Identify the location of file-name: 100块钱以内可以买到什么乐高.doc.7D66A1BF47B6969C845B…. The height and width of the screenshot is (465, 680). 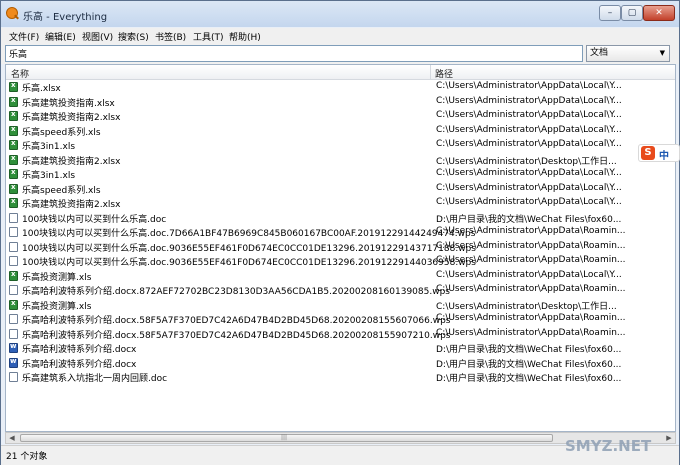
(249, 234).